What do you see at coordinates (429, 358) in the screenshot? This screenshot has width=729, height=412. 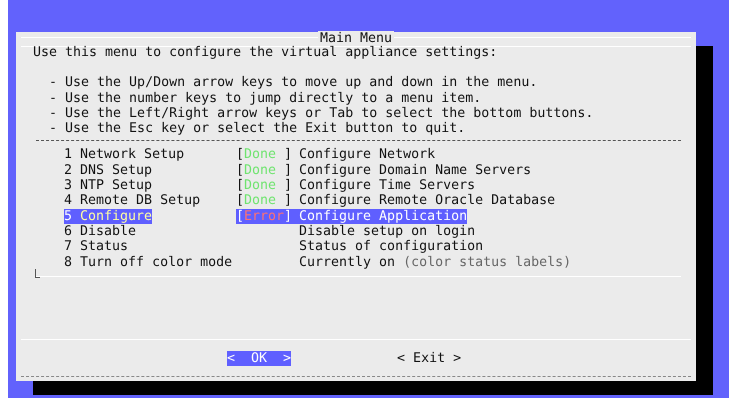 I see `dialog-button: < Exit >` at bounding box center [429, 358].